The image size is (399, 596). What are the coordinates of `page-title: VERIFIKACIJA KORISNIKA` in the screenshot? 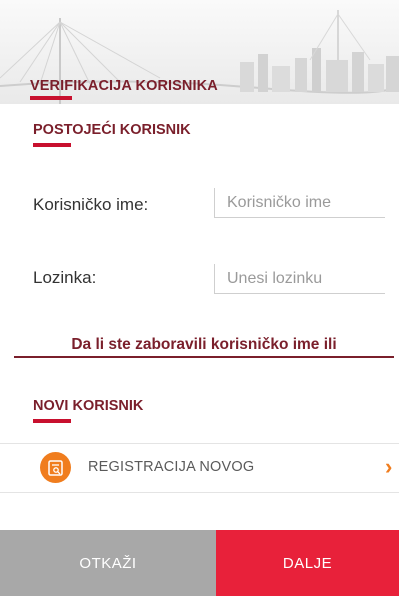 It's located at (124, 86).